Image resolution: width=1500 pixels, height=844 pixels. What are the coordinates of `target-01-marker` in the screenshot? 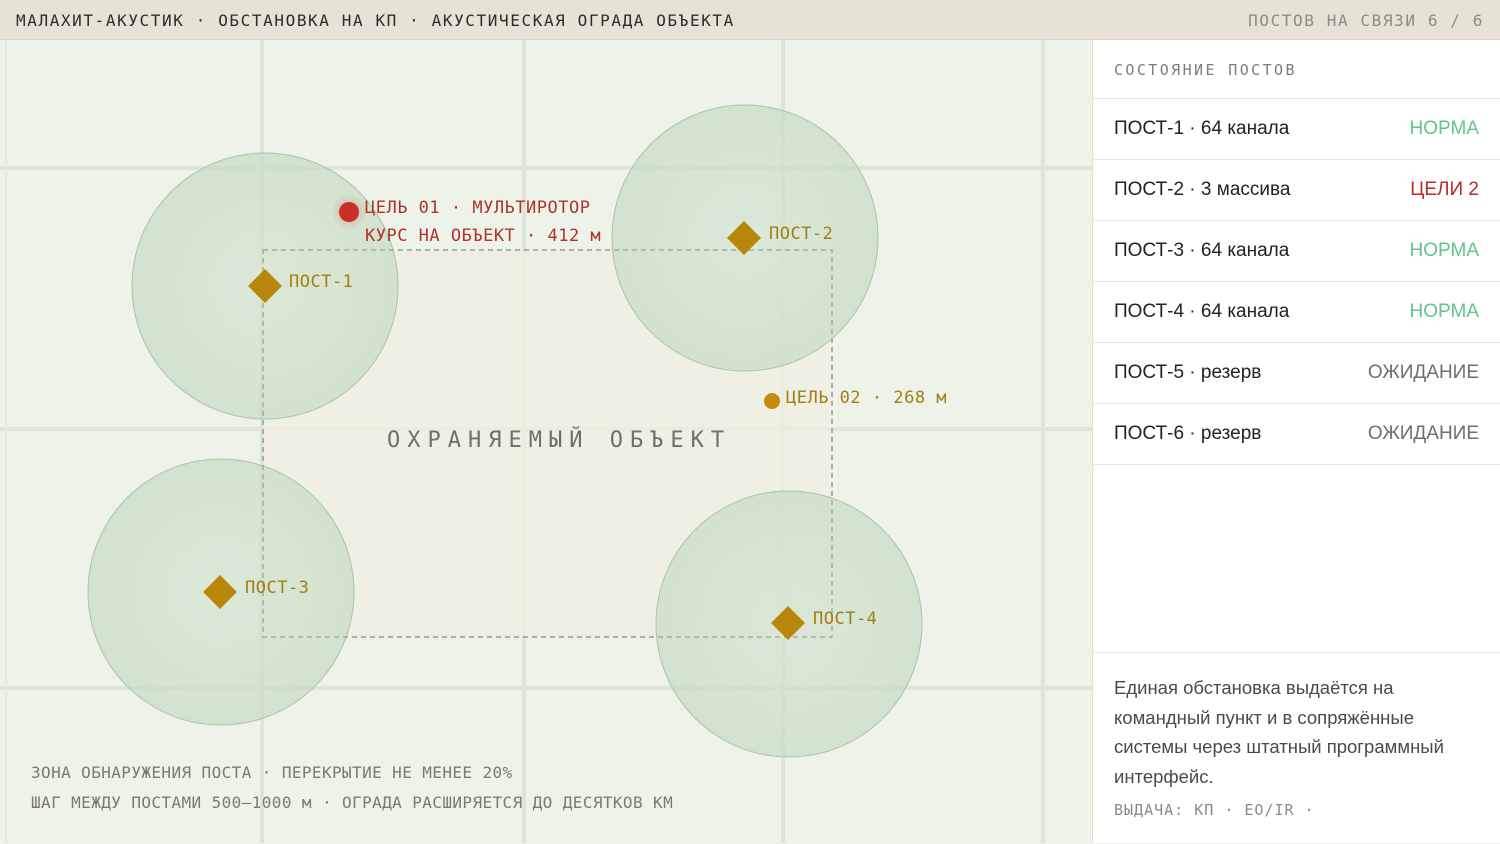 It's located at (349, 212).